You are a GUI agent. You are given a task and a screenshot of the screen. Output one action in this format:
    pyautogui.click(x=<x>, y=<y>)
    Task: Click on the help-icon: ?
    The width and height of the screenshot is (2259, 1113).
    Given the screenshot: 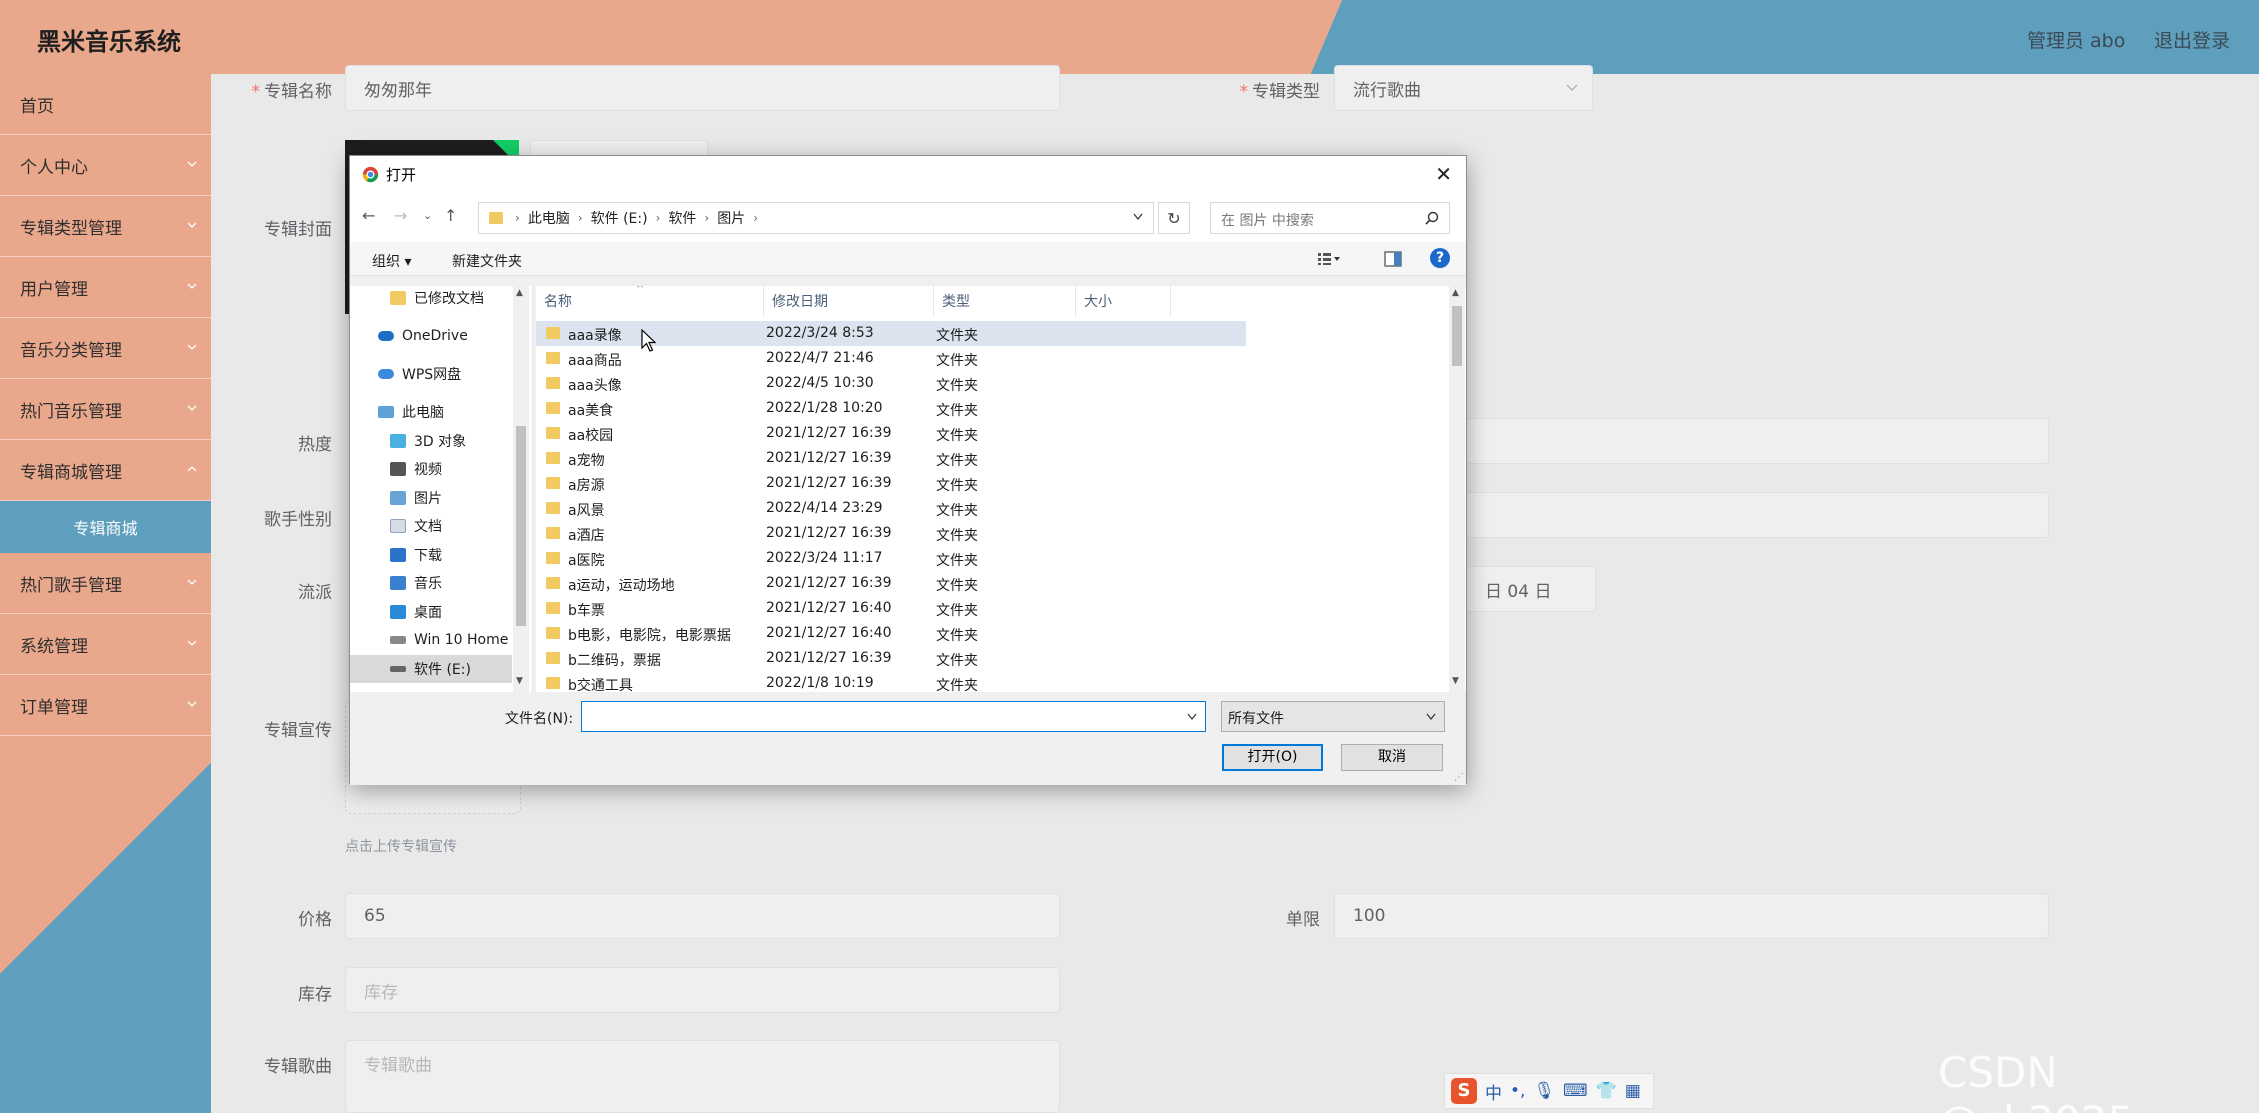 What is the action you would take?
    pyautogui.click(x=1440, y=258)
    